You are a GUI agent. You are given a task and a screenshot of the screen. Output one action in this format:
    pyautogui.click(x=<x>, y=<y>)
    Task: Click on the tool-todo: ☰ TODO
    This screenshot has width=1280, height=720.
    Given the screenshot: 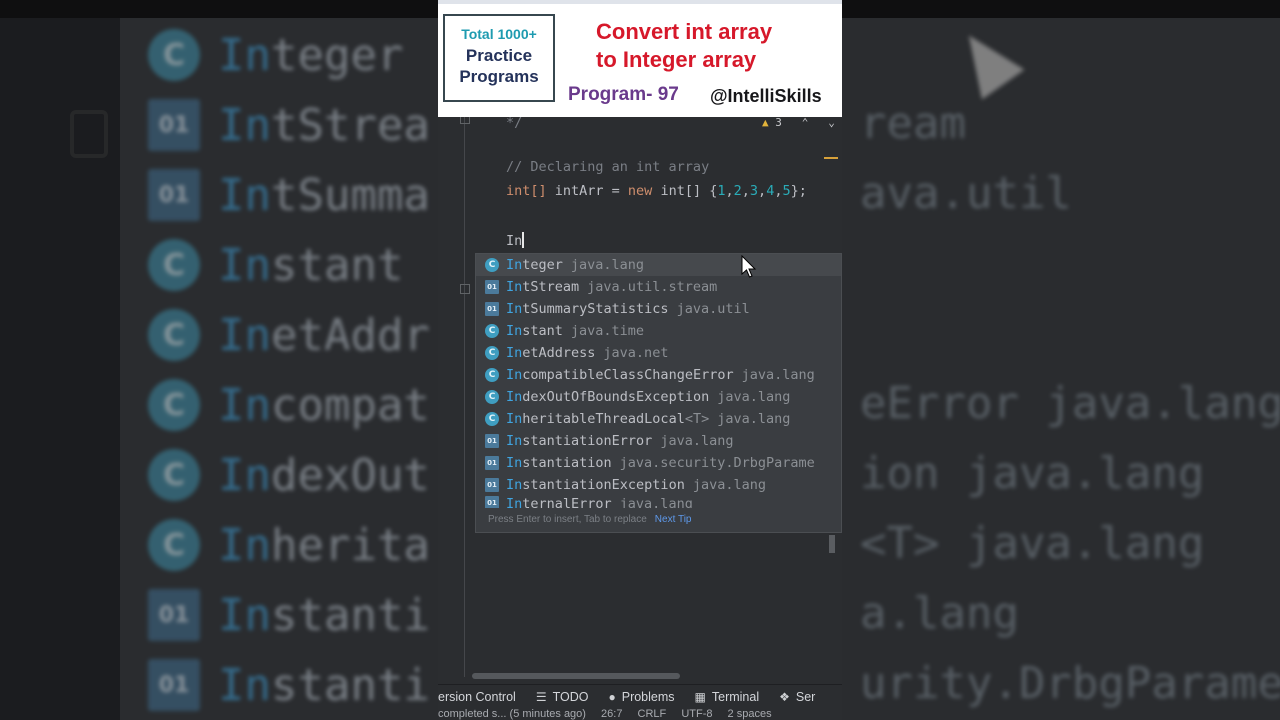 What is the action you would take?
    pyautogui.click(x=562, y=697)
    